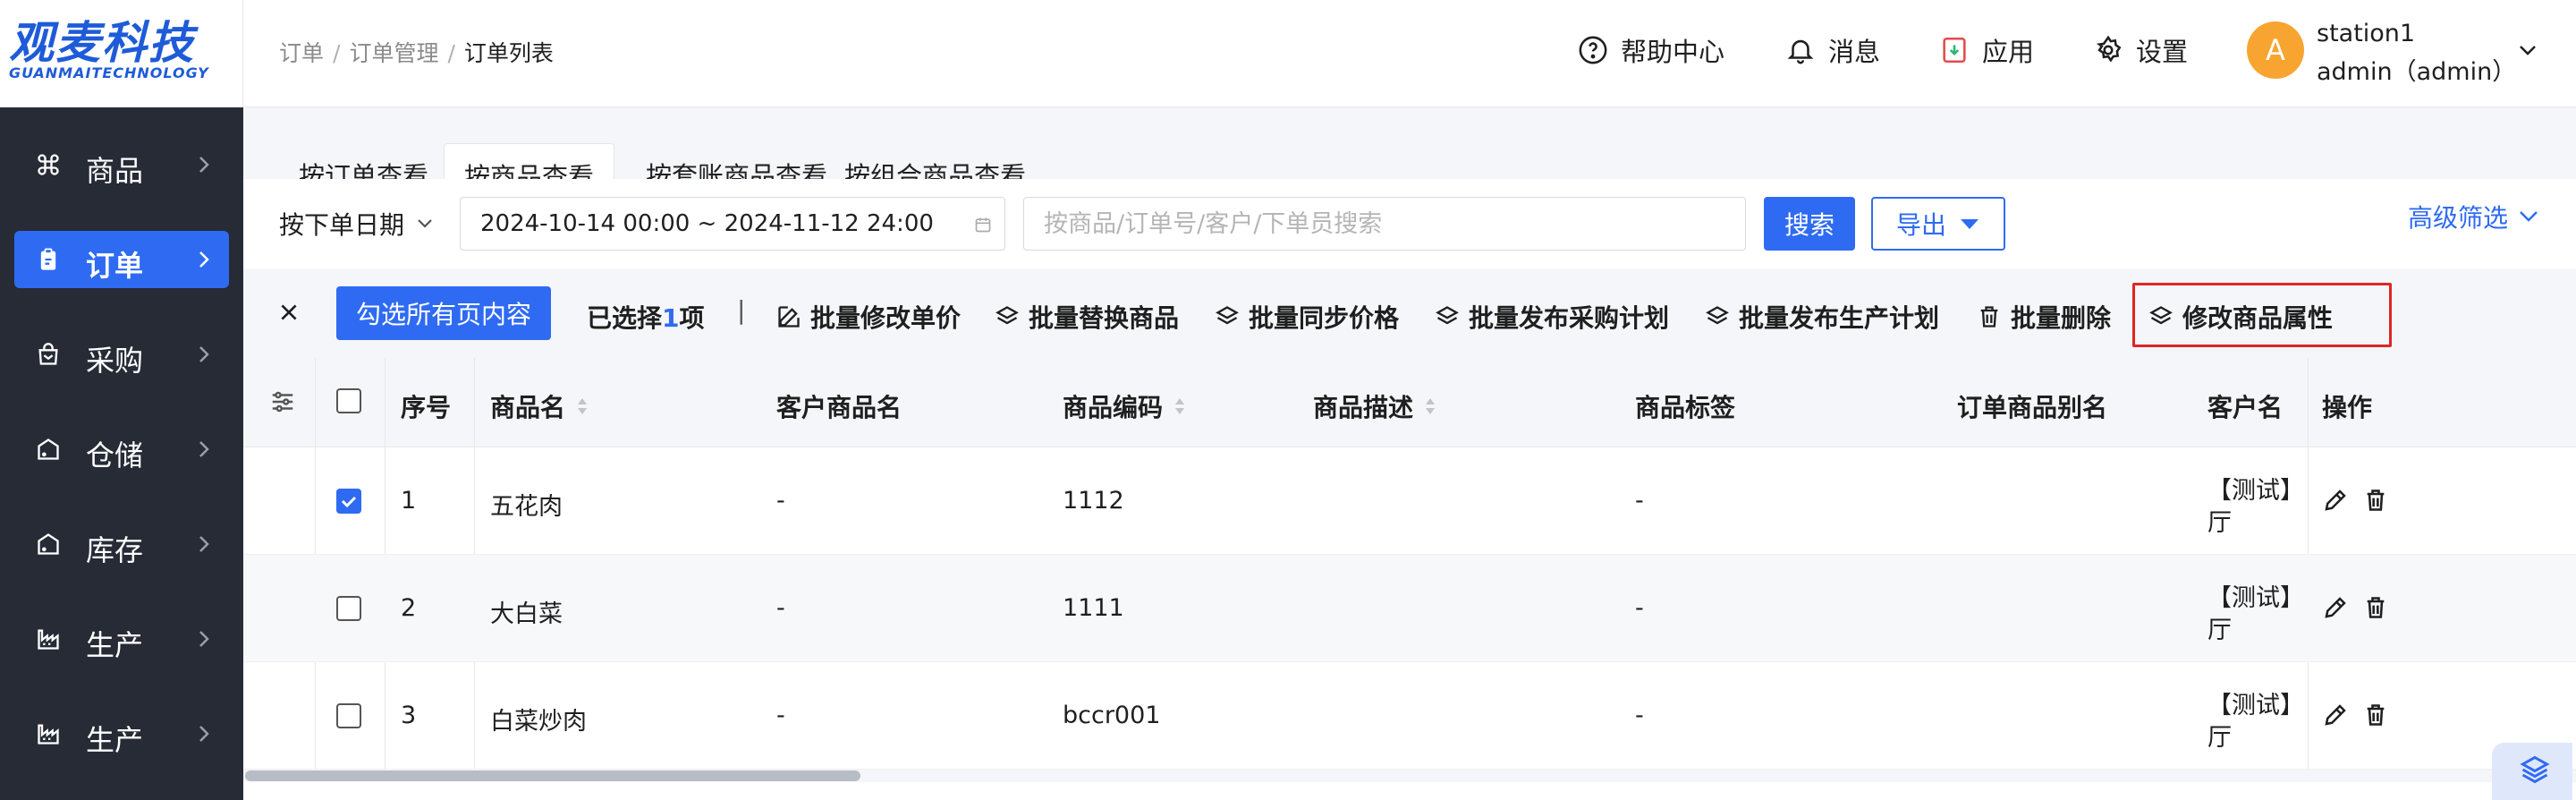  Describe the element at coordinates (1093, 501) in the screenshot. I see `cell-goods-code: 1112` at that location.